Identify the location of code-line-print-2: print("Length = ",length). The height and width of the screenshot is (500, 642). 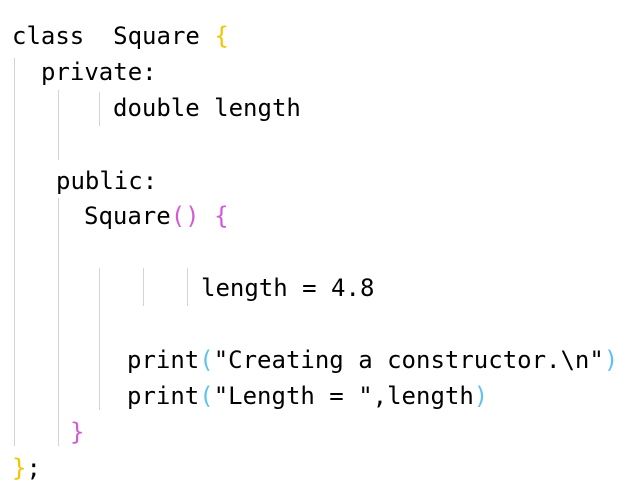
(307, 396).